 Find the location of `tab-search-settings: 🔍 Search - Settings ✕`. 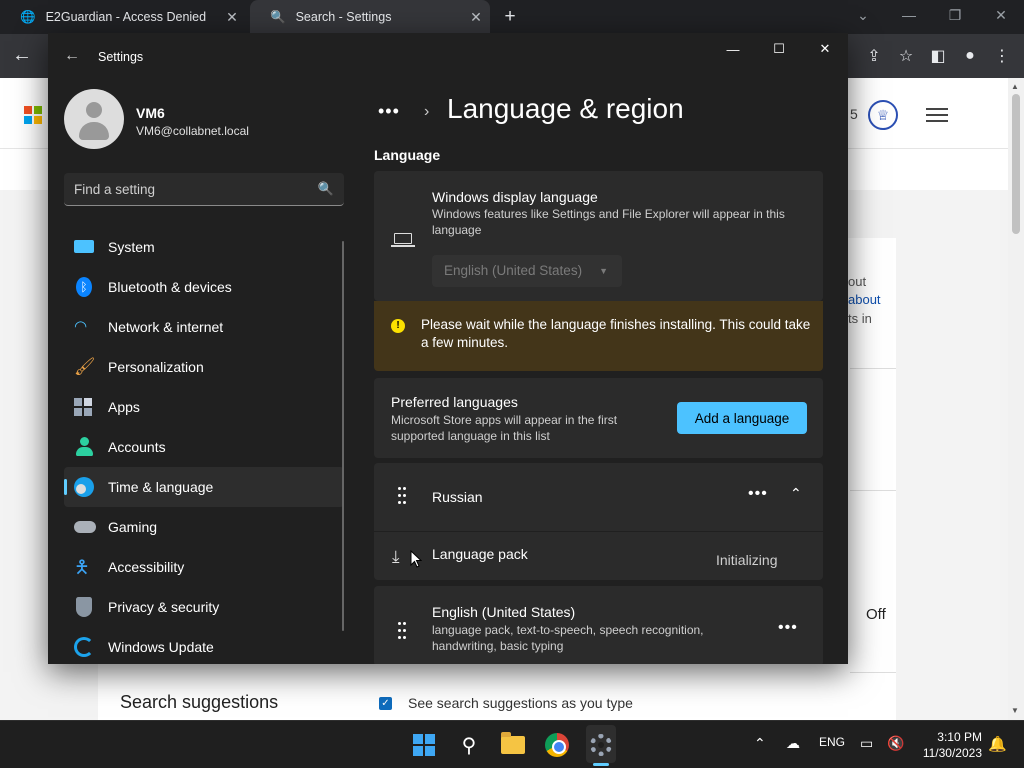

tab-search-settings: 🔍 Search - Settings ✕ is located at coordinates (370, 17).